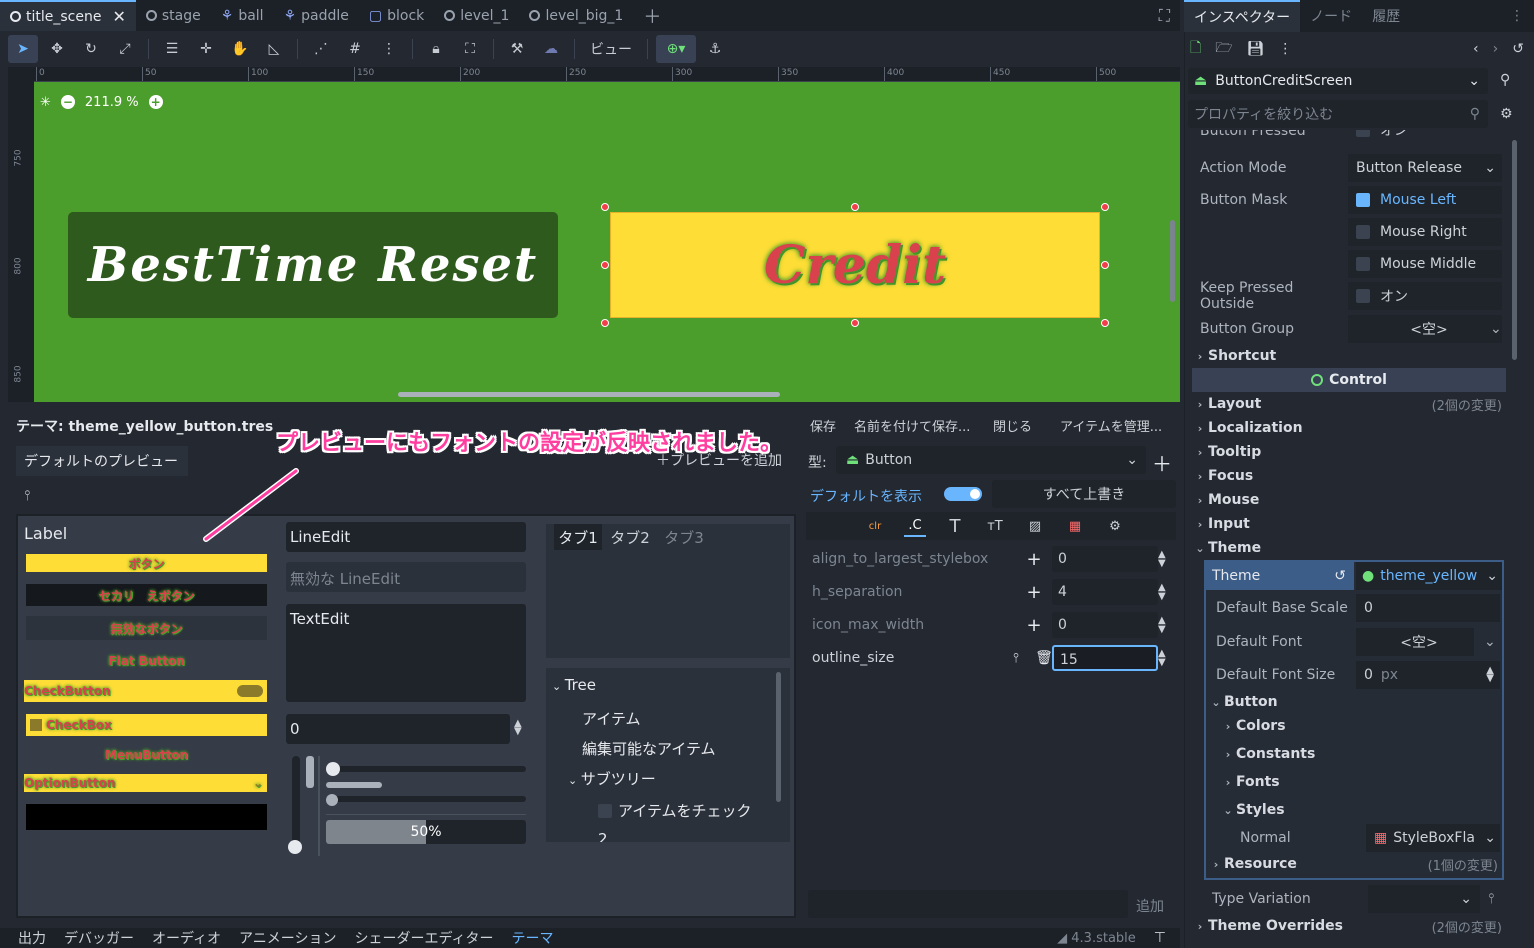  I want to click on tab-default-preview: デフォルトのプレビュー, so click(102, 461).